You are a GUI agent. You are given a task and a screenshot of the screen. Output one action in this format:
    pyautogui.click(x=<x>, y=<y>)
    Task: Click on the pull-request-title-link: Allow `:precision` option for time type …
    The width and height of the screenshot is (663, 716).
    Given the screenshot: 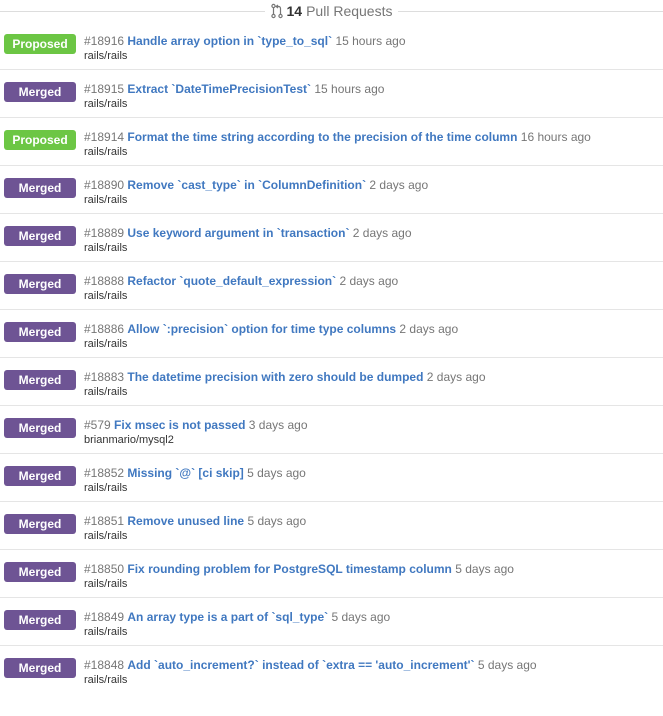 What is the action you would take?
    pyautogui.click(x=261, y=329)
    